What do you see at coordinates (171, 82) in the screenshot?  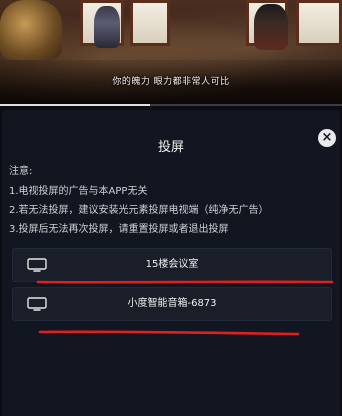 I see `video-subtitle: 你的魄力 眼力都非常人可比` at bounding box center [171, 82].